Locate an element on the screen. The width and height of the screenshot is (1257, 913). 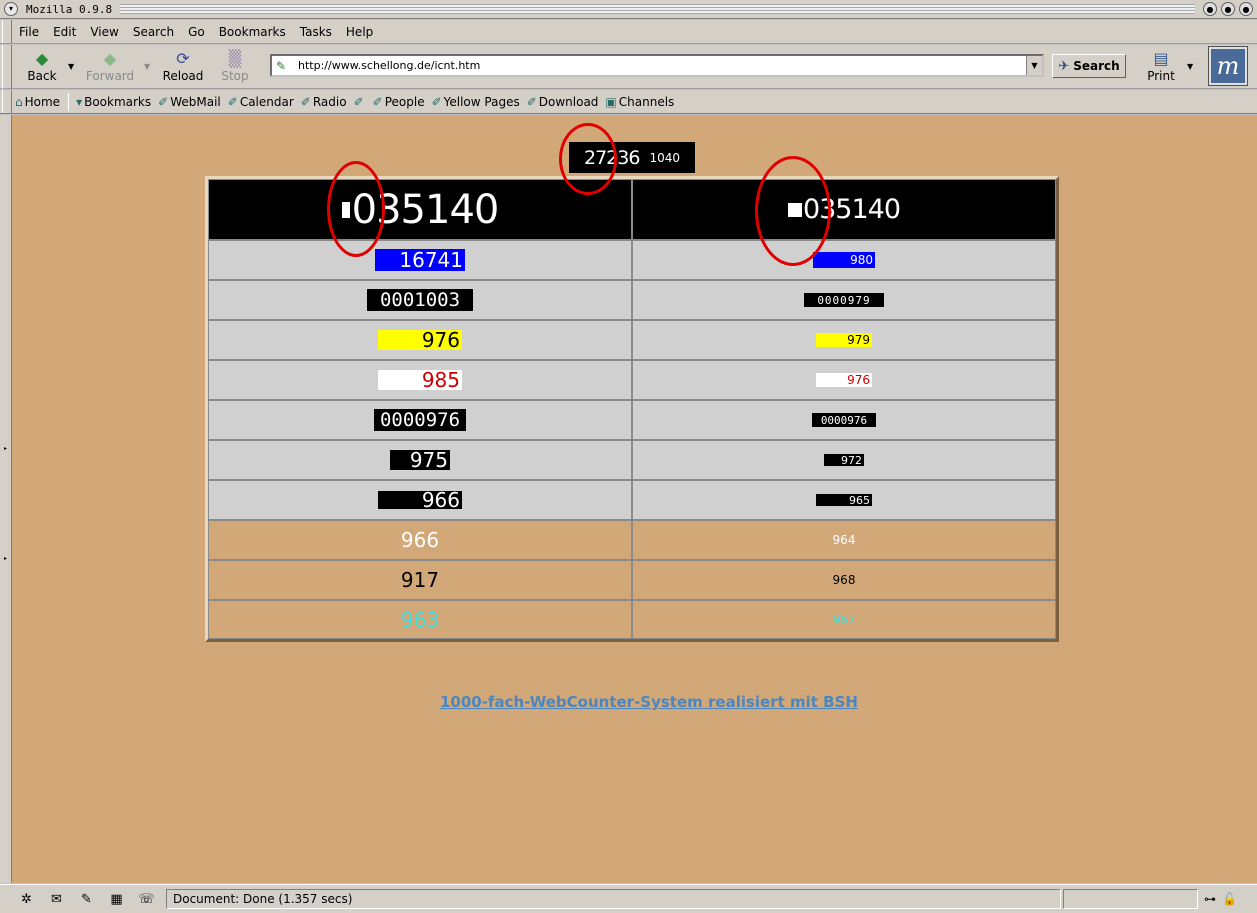
navigator-icon: ✲ is located at coordinates (26, 899).